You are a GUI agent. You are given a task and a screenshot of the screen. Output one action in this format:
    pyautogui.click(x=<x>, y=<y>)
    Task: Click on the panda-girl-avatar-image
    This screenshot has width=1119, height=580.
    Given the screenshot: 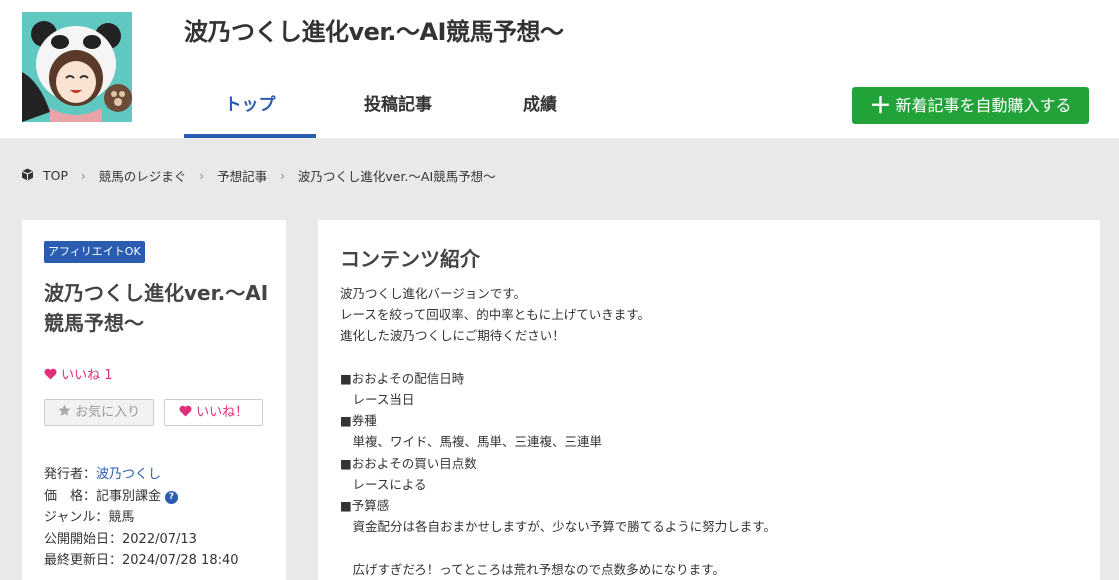 What is the action you would take?
    pyautogui.click(x=77, y=67)
    